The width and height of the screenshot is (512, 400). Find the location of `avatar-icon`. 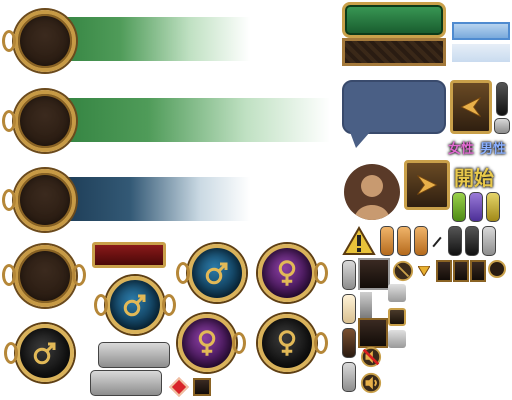

avatar-icon is located at coordinates (372, 197).